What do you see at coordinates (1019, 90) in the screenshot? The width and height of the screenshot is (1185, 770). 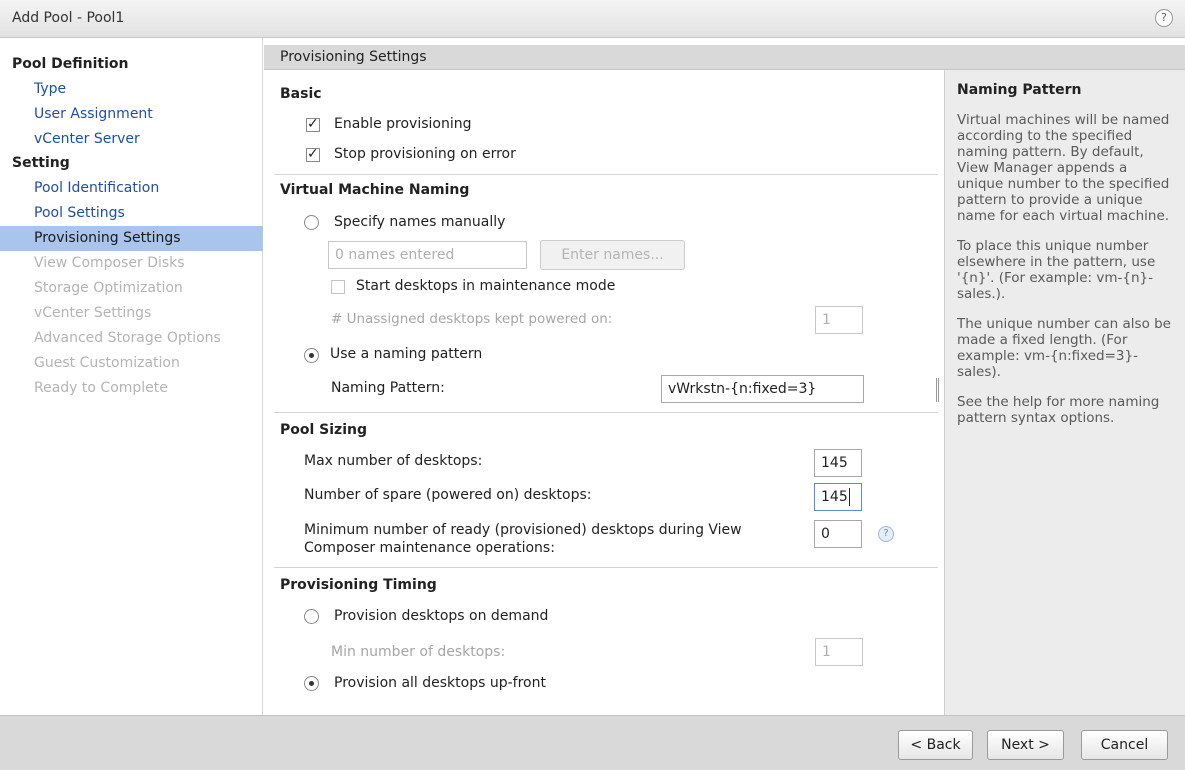 I see `help-panel-title: Naming Pattern` at bounding box center [1019, 90].